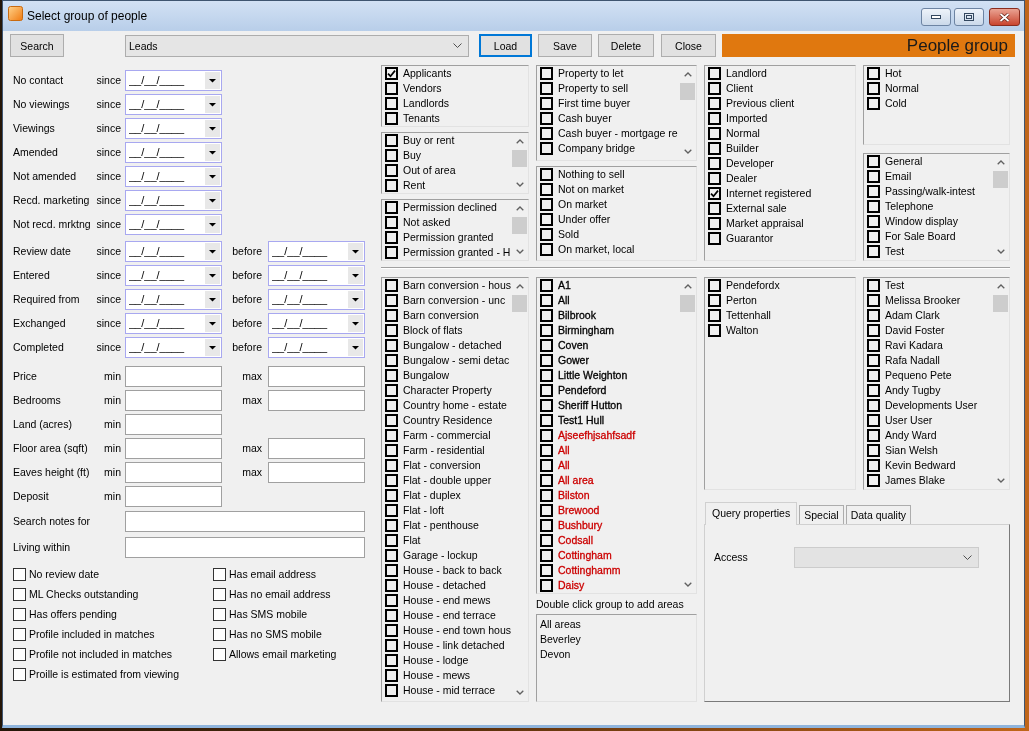  What do you see at coordinates (936, 17) in the screenshot?
I see `minimize-button` at bounding box center [936, 17].